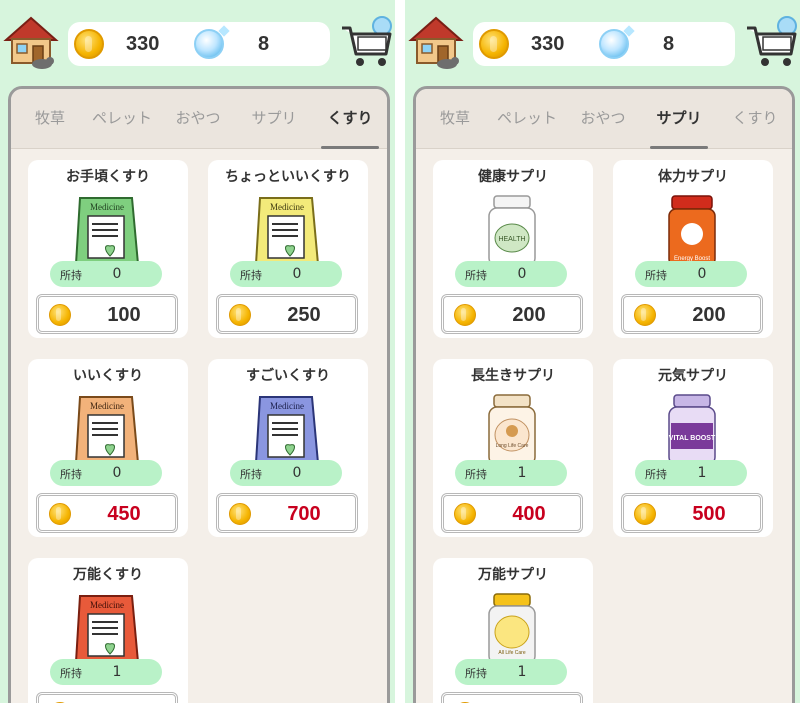 The width and height of the screenshot is (800, 703). I want to click on svg-text: Long Life Care, so click(512, 446).